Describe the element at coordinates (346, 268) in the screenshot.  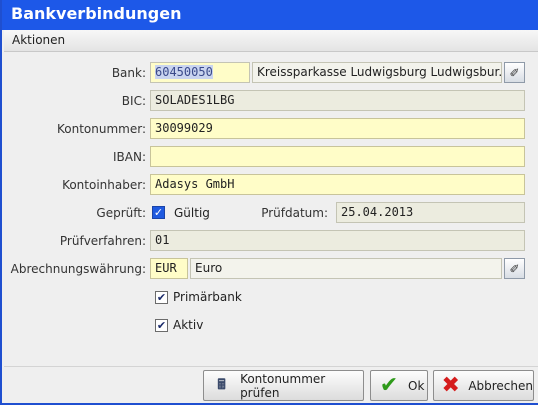
I see `waehrung-name-field: Euro` at that location.